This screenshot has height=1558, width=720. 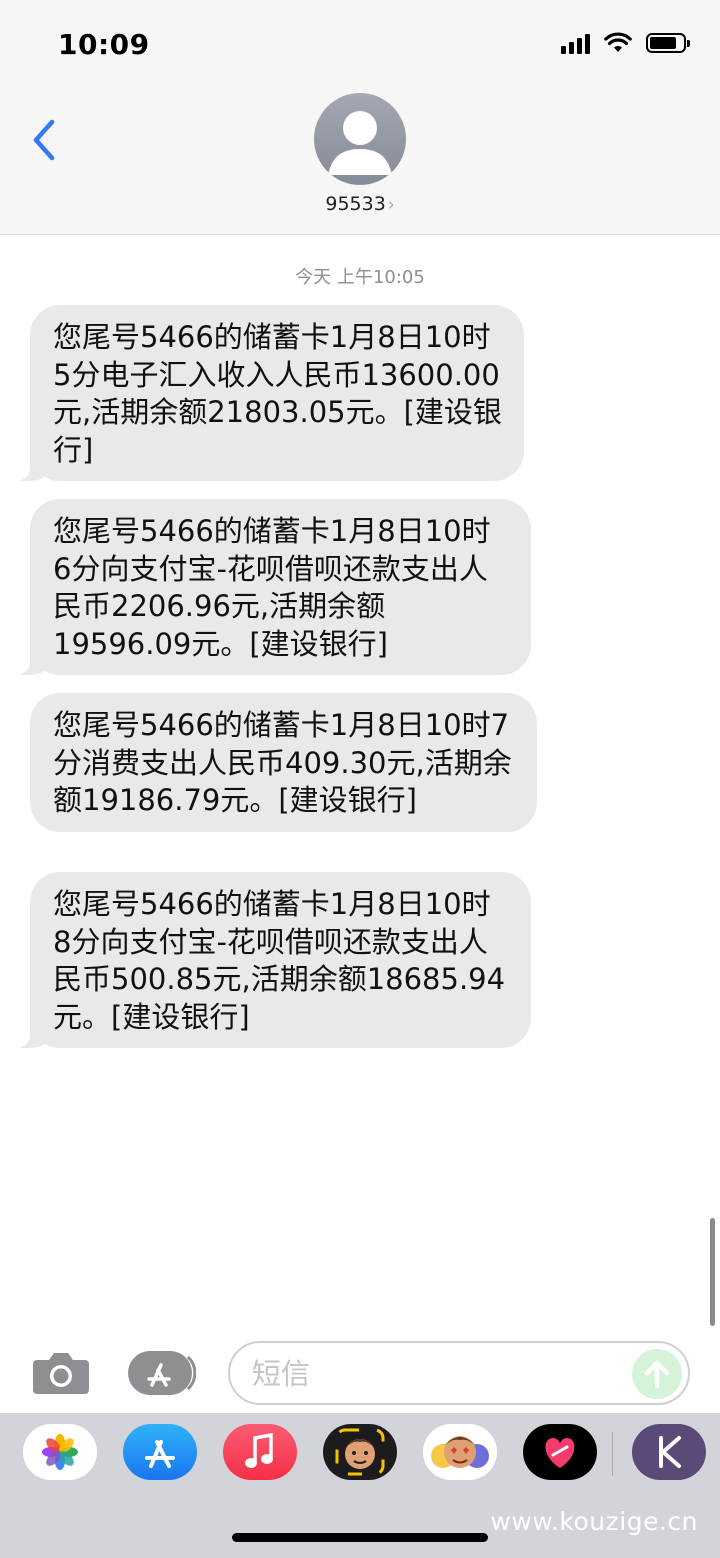 I want to click on status-icons, so click(x=625, y=43).